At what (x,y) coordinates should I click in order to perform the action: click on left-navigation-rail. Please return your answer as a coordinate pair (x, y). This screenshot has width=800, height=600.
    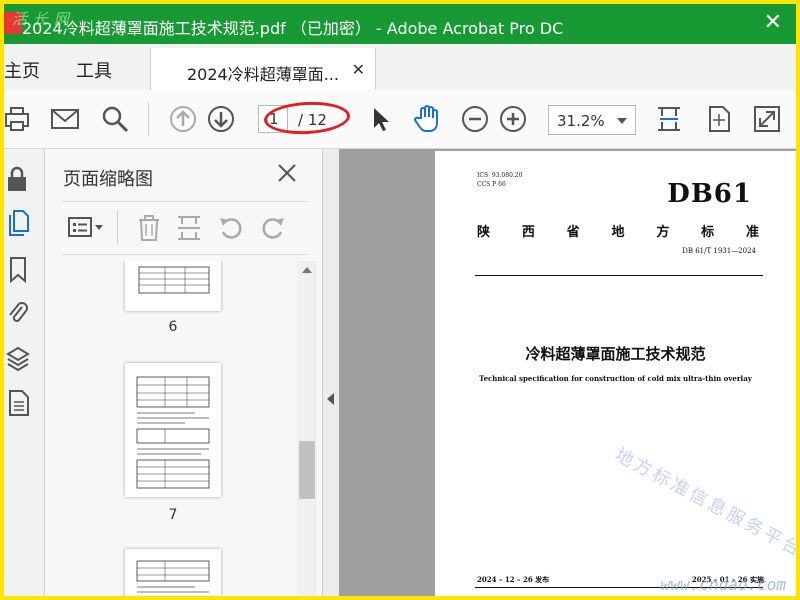
    Looking at the image, I should click on (24, 372).